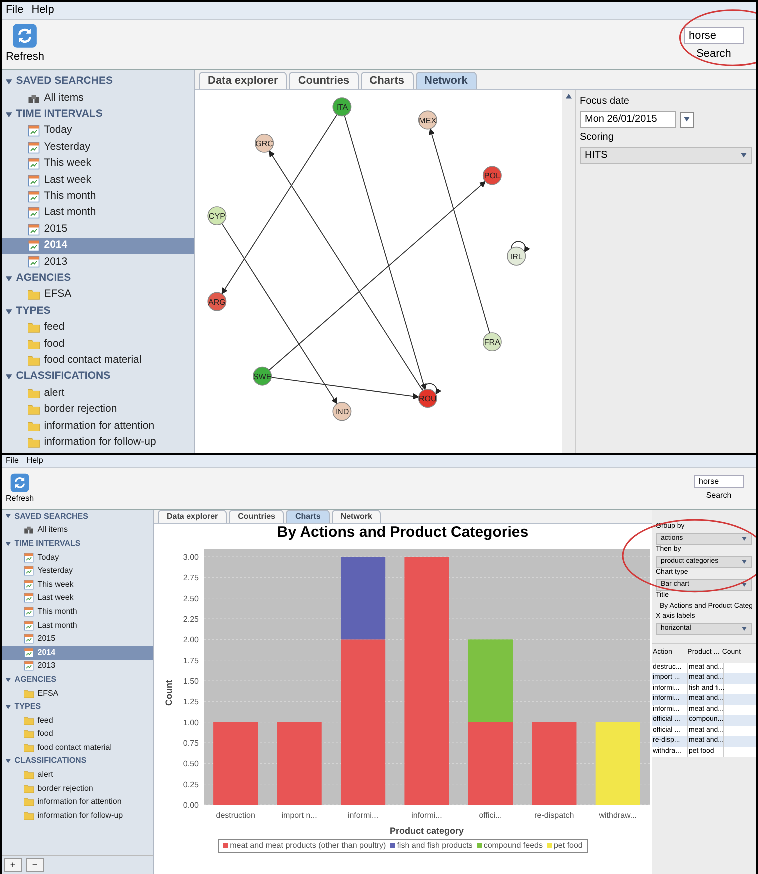  What do you see at coordinates (342, 107) in the screenshot?
I see `country-node: ITA` at bounding box center [342, 107].